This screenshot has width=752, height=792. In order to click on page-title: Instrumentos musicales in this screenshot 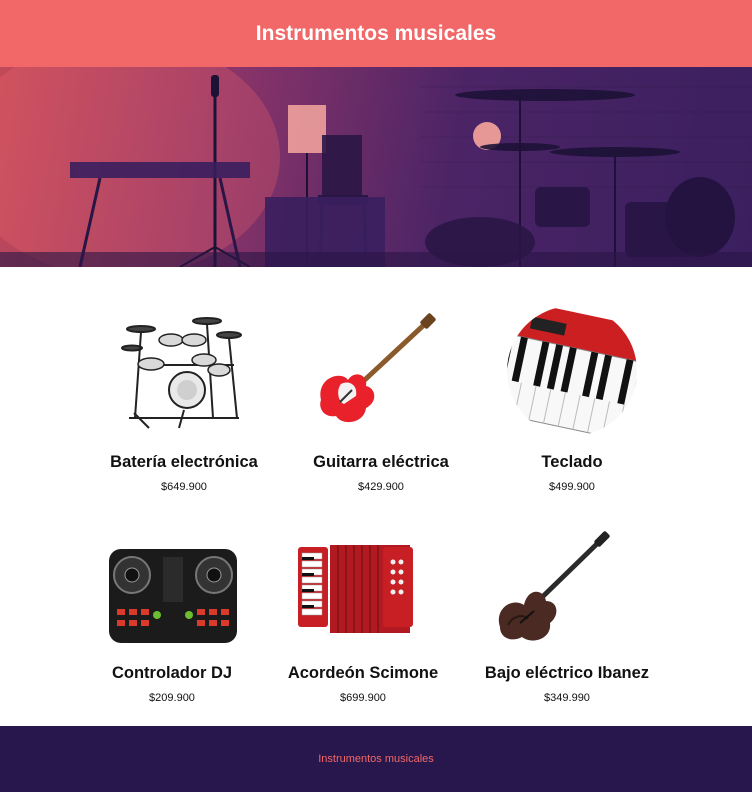, I will do `click(376, 33)`.